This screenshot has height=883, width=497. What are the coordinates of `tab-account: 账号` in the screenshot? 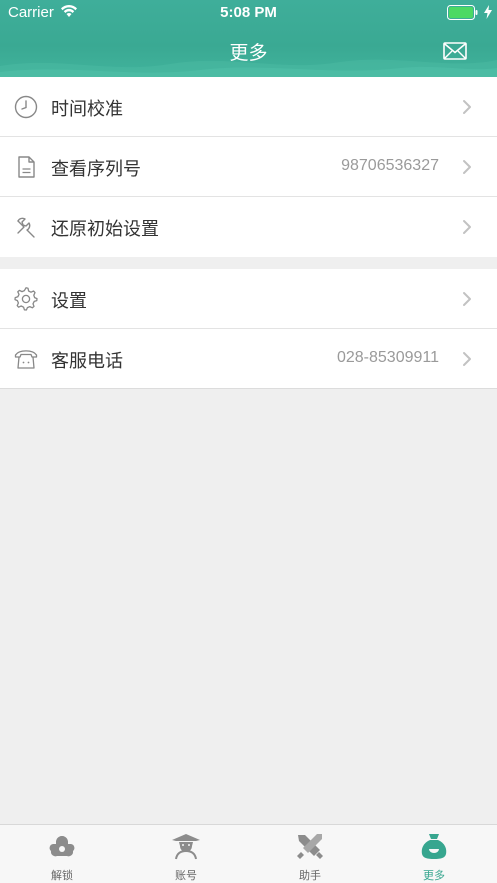 It's located at (186, 854).